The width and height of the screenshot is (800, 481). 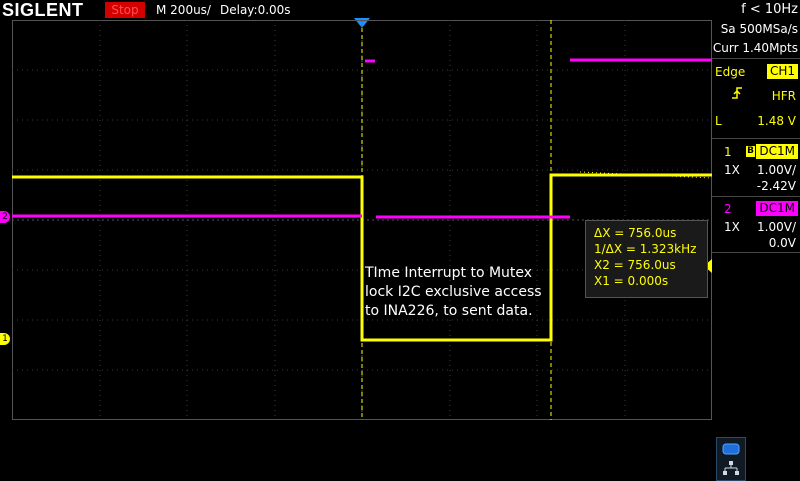 I want to click on ch1-coupling: DC1M, so click(x=777, y=151).